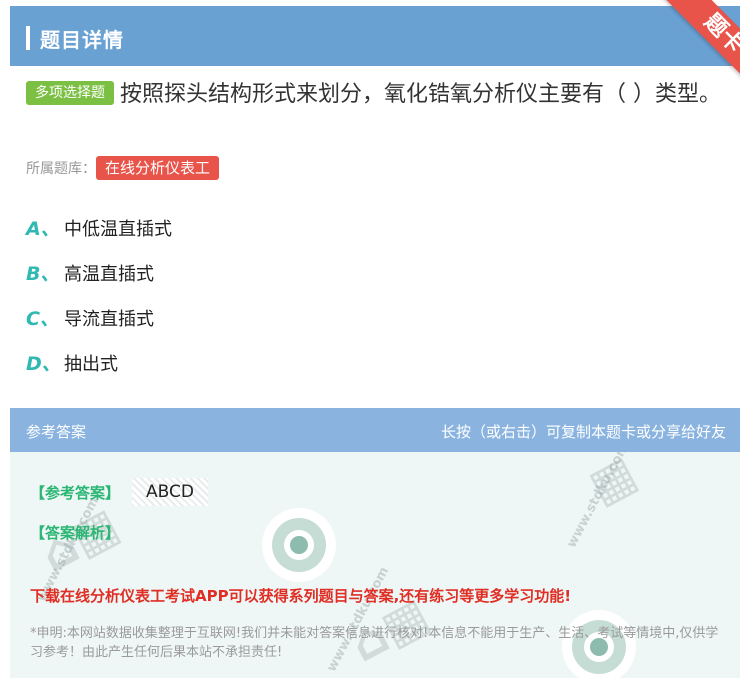 This screenshot has height=678, width=750. Describe the element at coordinates (75, 493) in the screenshot. I see `answer-label: 【参考答案】` at that location.